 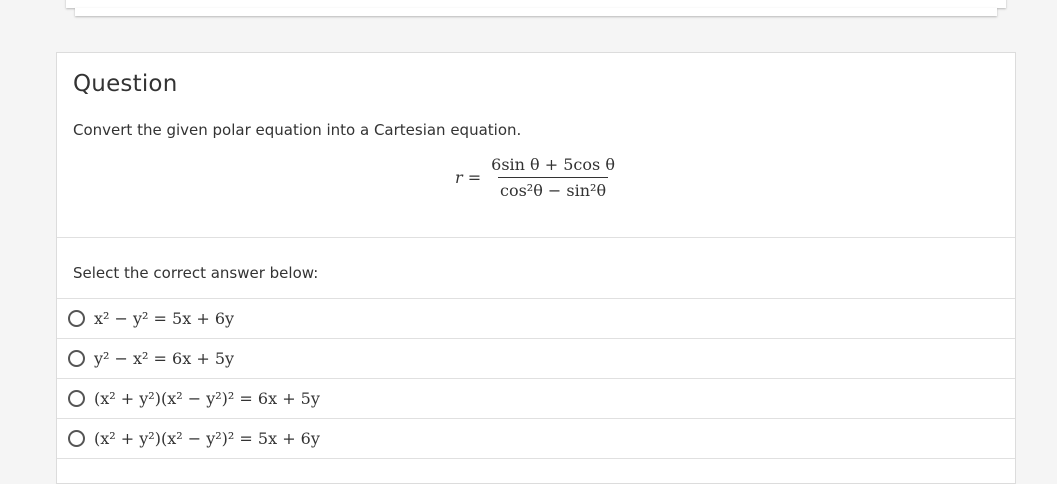 What do you see at coordinates (553, 164) in the screenshot?
I see `equation-numerator: 6sin θ + 5cos θ` at bounding box center [553, 164].